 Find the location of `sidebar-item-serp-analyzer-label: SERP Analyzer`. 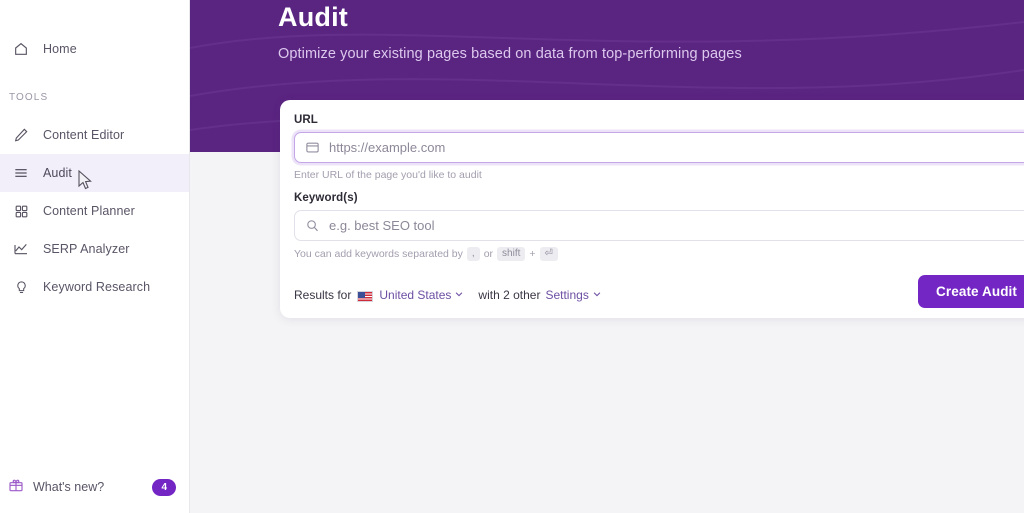

sidebar-item-serp-analyzer-label: SERP Analyzer is located at coordinates (86, 249).